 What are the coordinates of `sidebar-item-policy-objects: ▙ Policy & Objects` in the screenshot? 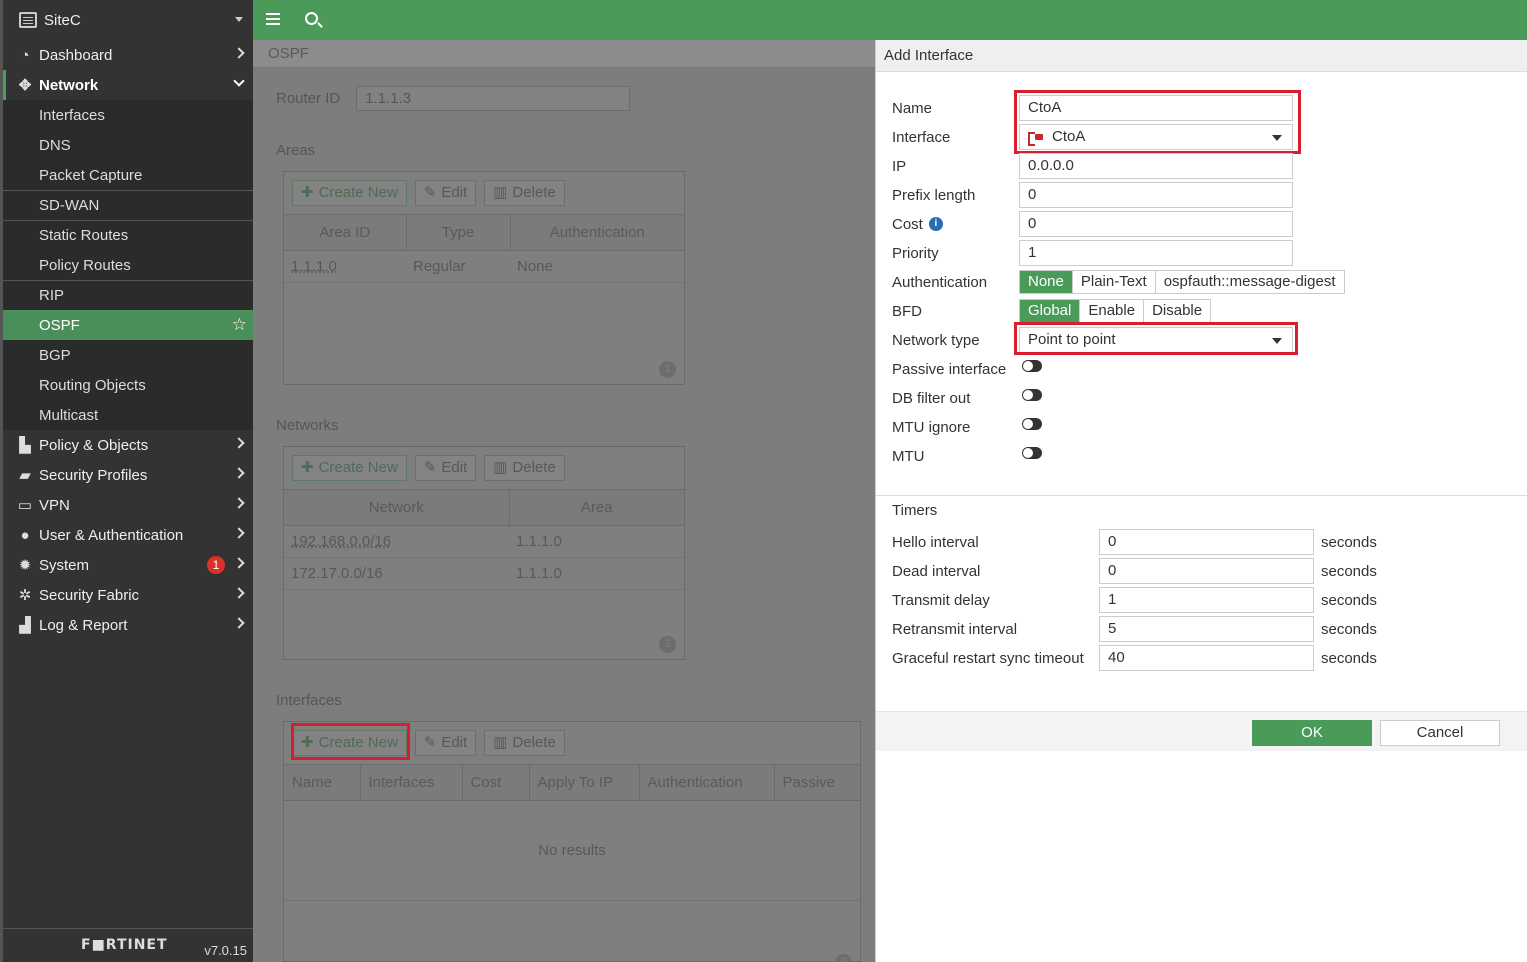 It's located at (128, 445).